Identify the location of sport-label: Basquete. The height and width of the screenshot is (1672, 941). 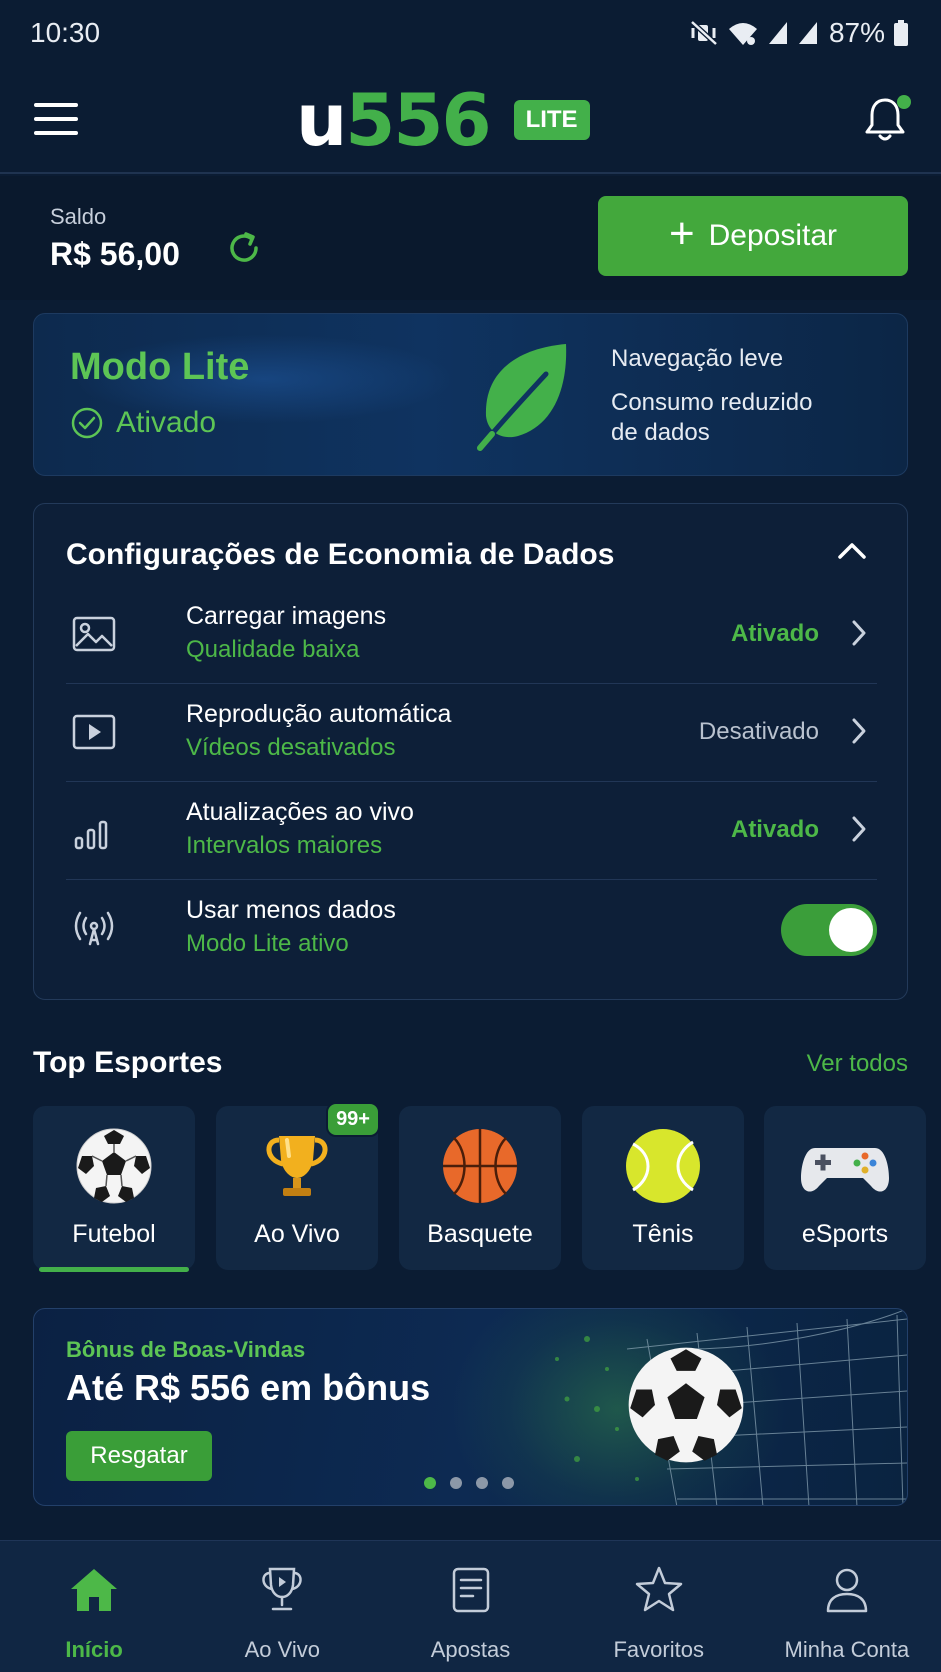
(480, 1234).